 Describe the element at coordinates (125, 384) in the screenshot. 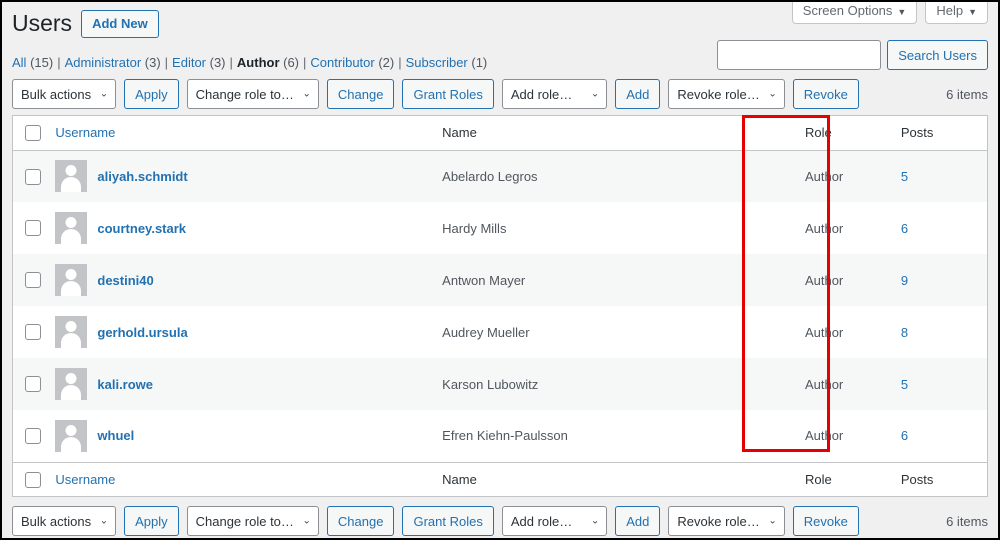

I see `username-link: kali.rowe` at that location.